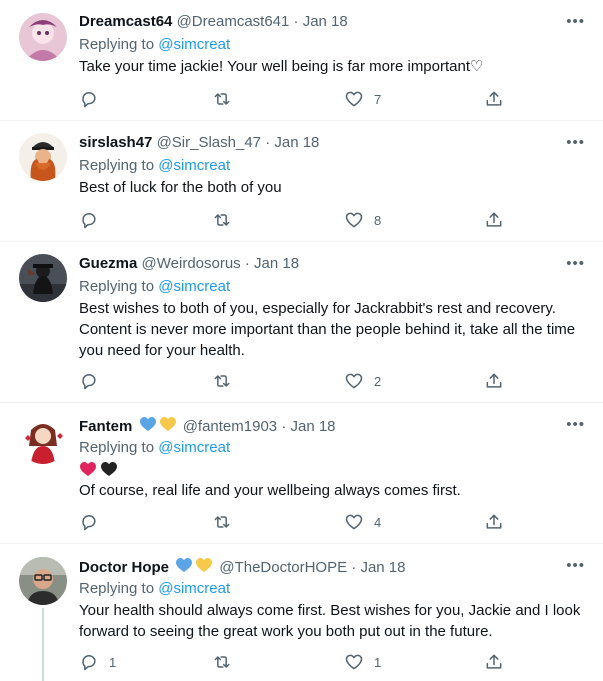 This screenshot has width=603, height=681. What do you see at coordinates (191, 263) in the screenshot?
I see `user-handle: @Weirdosorus` at bounding box center [191, 263].